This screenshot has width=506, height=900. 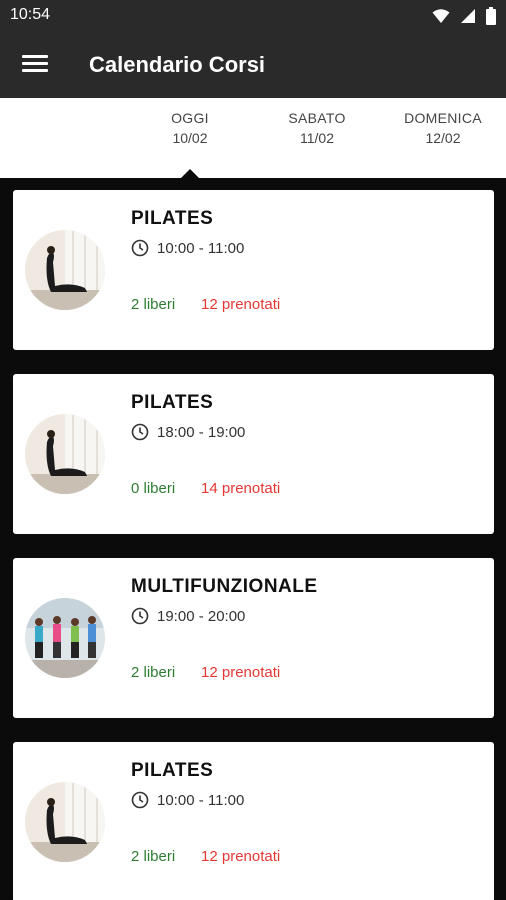 What do you see at coordinates (443, 138) in the screenshot?
I see `tab-date-label: 12/02` at bounding box center [443, 138].